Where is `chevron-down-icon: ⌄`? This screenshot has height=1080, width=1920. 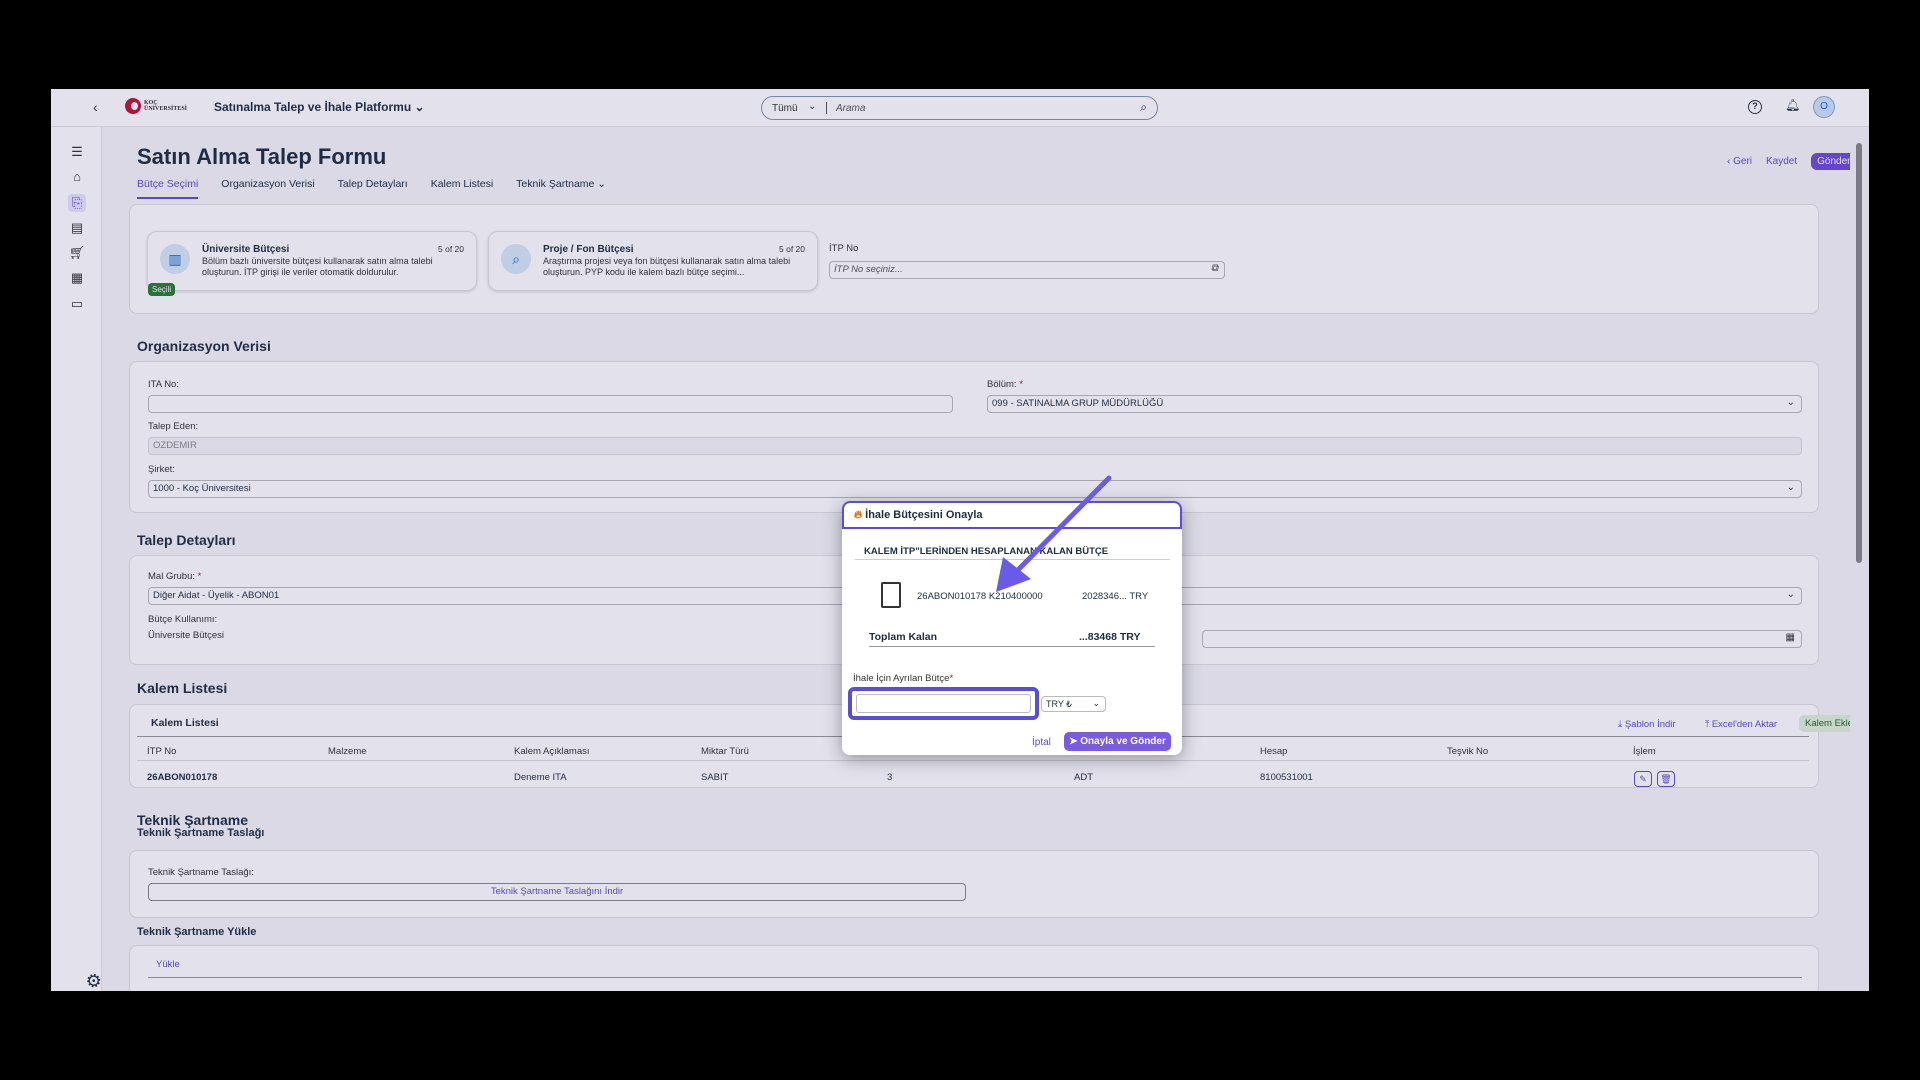
chevron-down-icon: ⌄ is located at coordinates (1096, 703).